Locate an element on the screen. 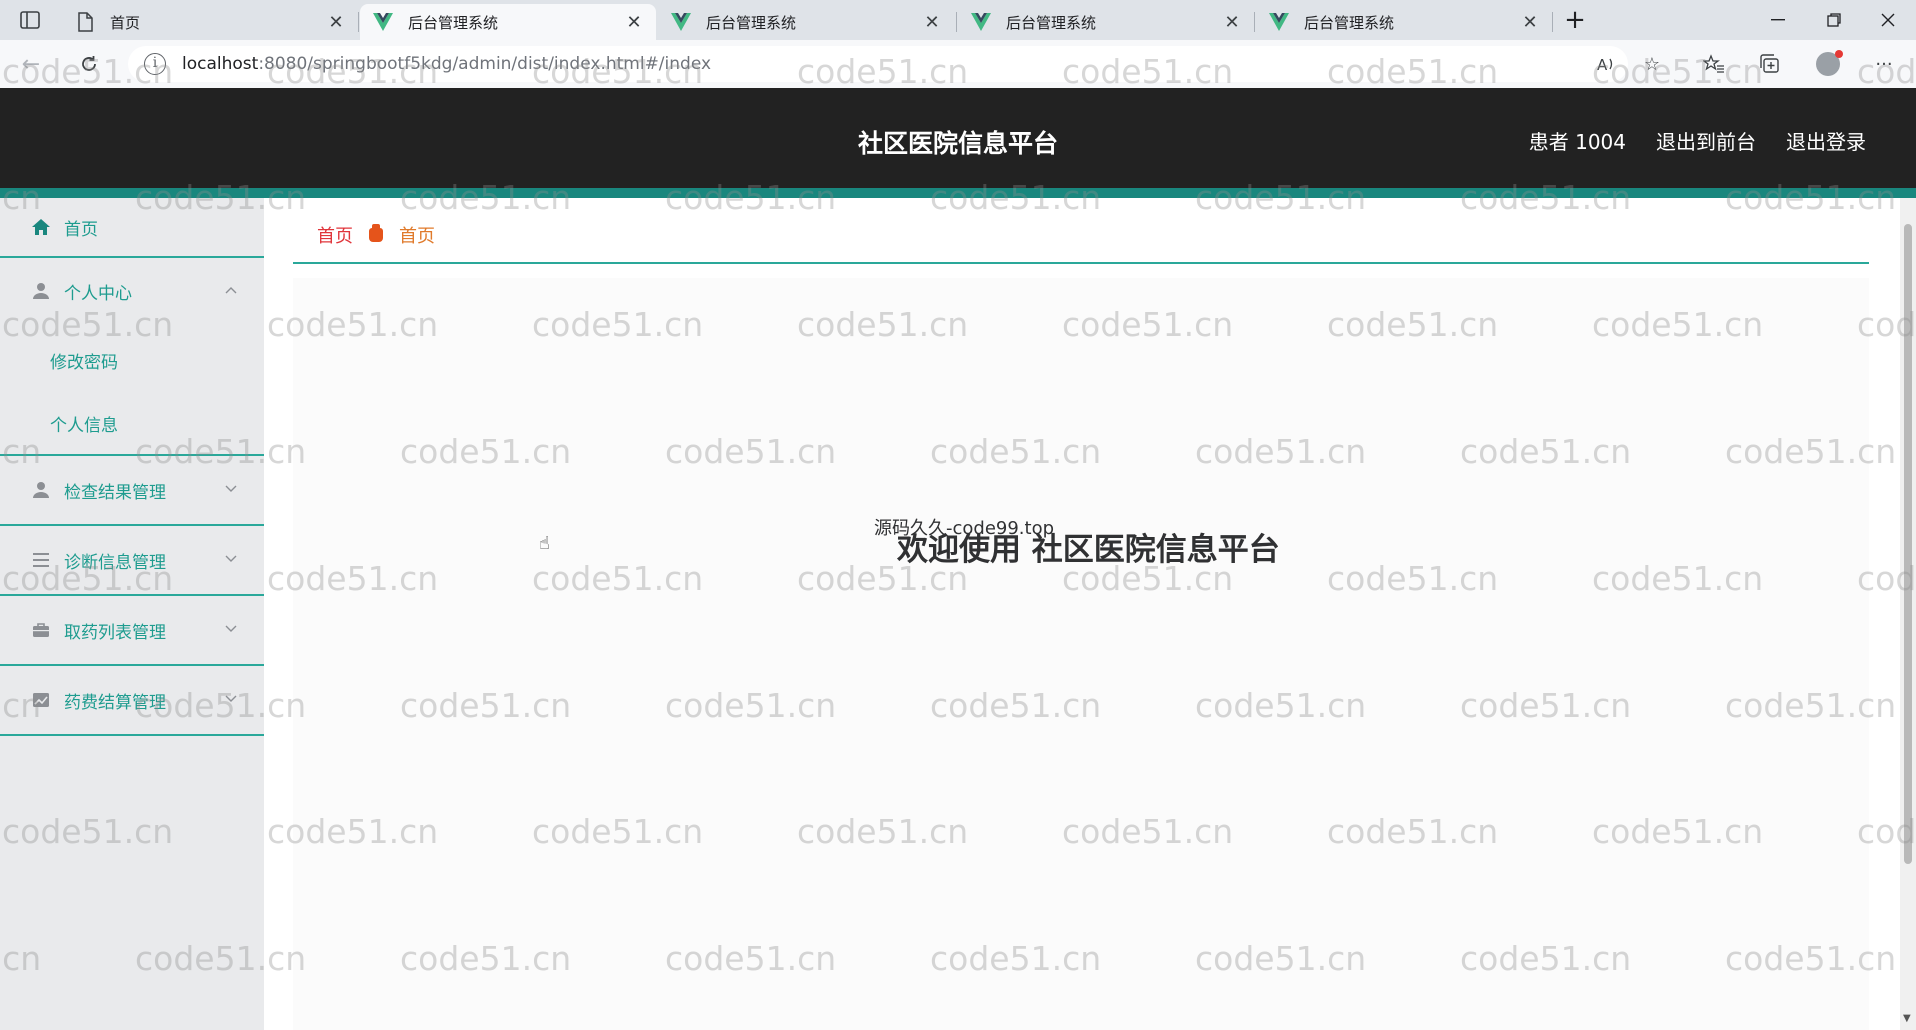  url-host: localhost is located at coordinates (220, 64).